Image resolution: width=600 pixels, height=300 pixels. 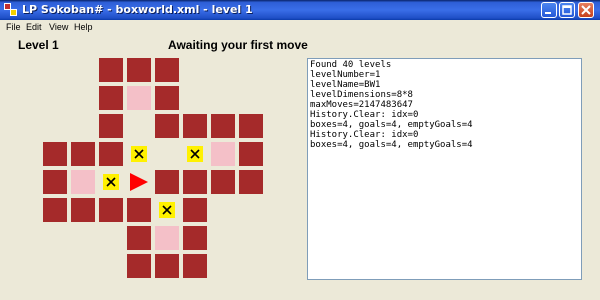 What do you see at coordinates (351, 65) in the screenshot?
I see `log-line: Found 40 levels` at bounding box center [351, 65].